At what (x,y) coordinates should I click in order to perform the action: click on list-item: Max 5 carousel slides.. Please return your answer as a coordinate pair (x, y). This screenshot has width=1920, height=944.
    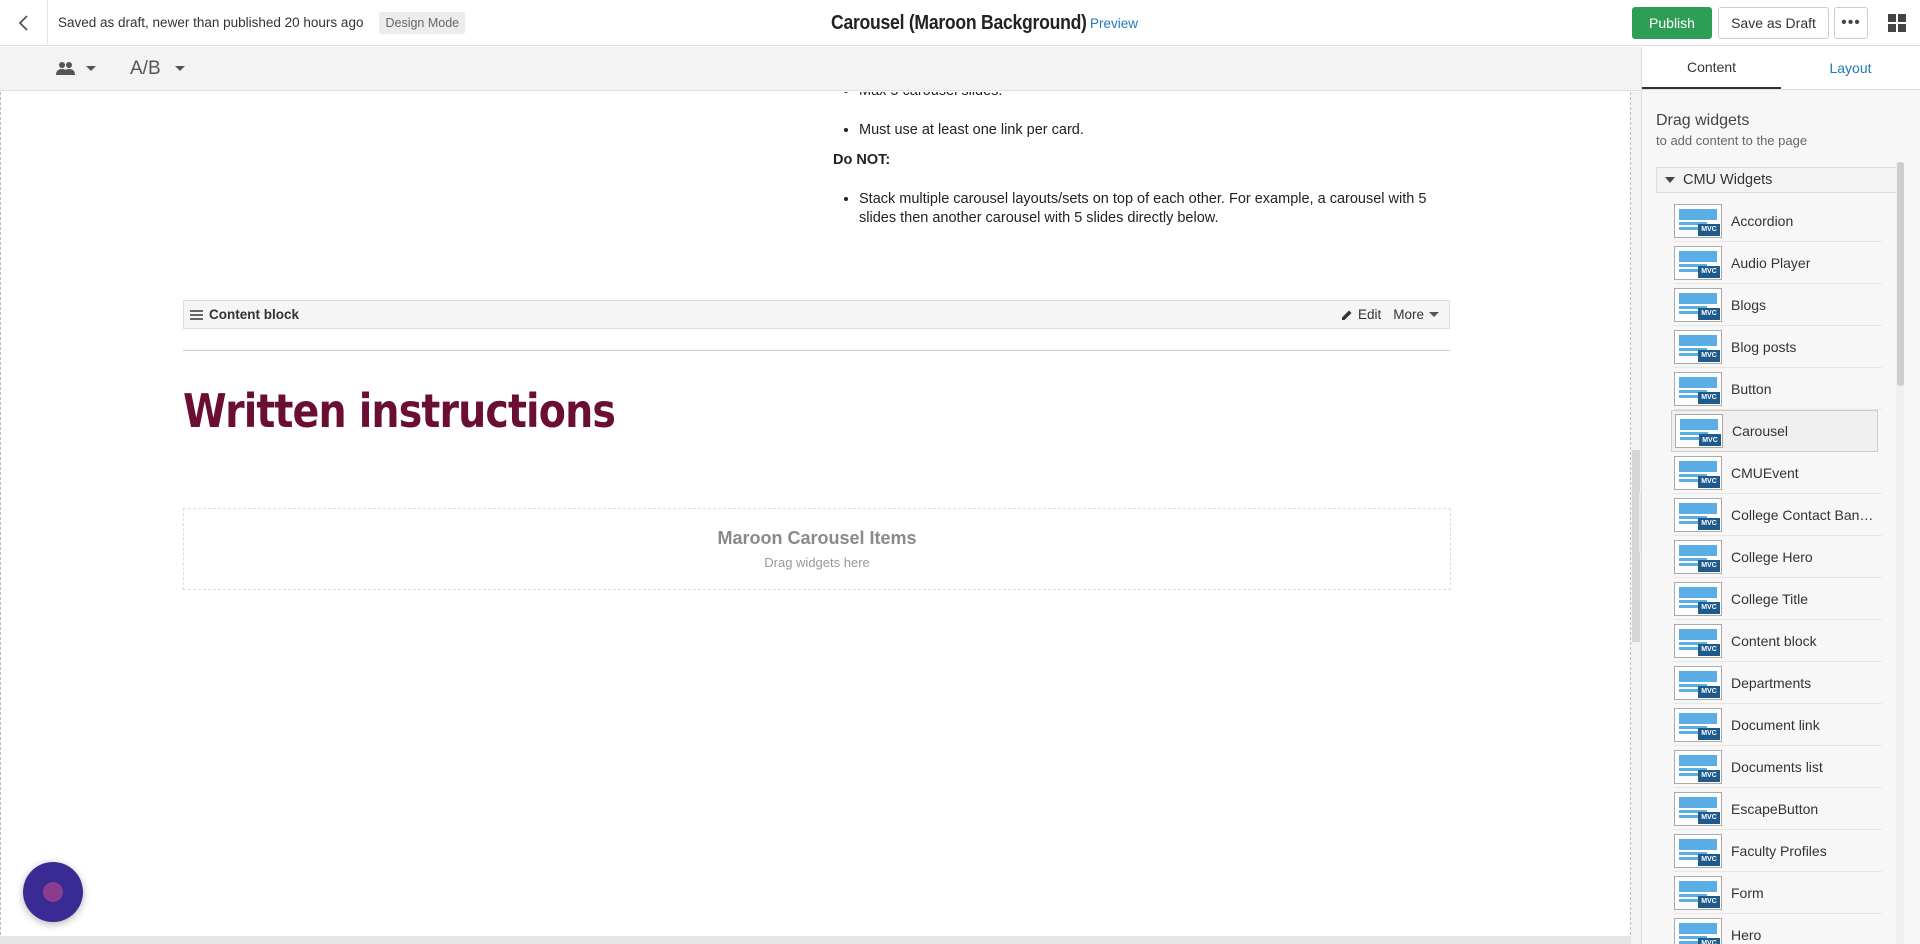
    Looking at the image, I should click on (1157, 96).